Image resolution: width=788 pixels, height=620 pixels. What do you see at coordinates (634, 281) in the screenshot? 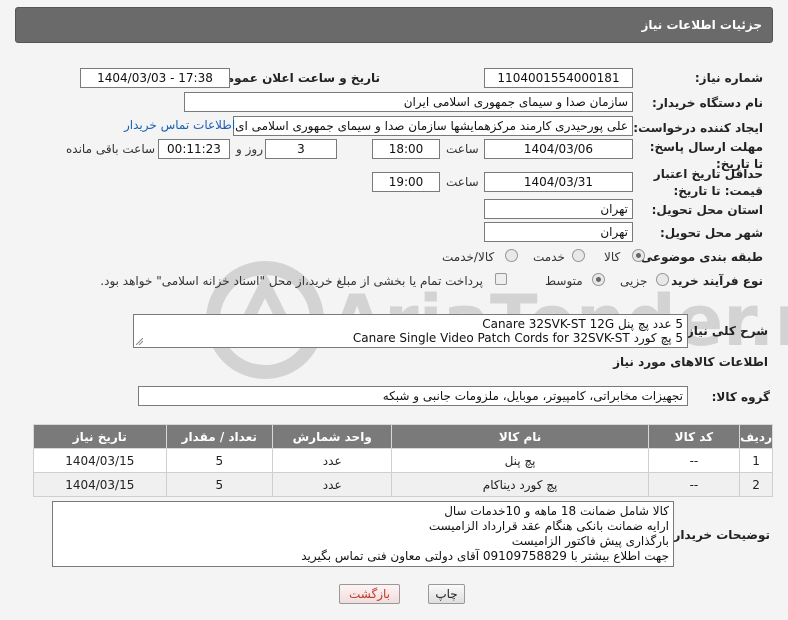
I see `process-option-minor: جزیی` at bounding box center [634, 281].